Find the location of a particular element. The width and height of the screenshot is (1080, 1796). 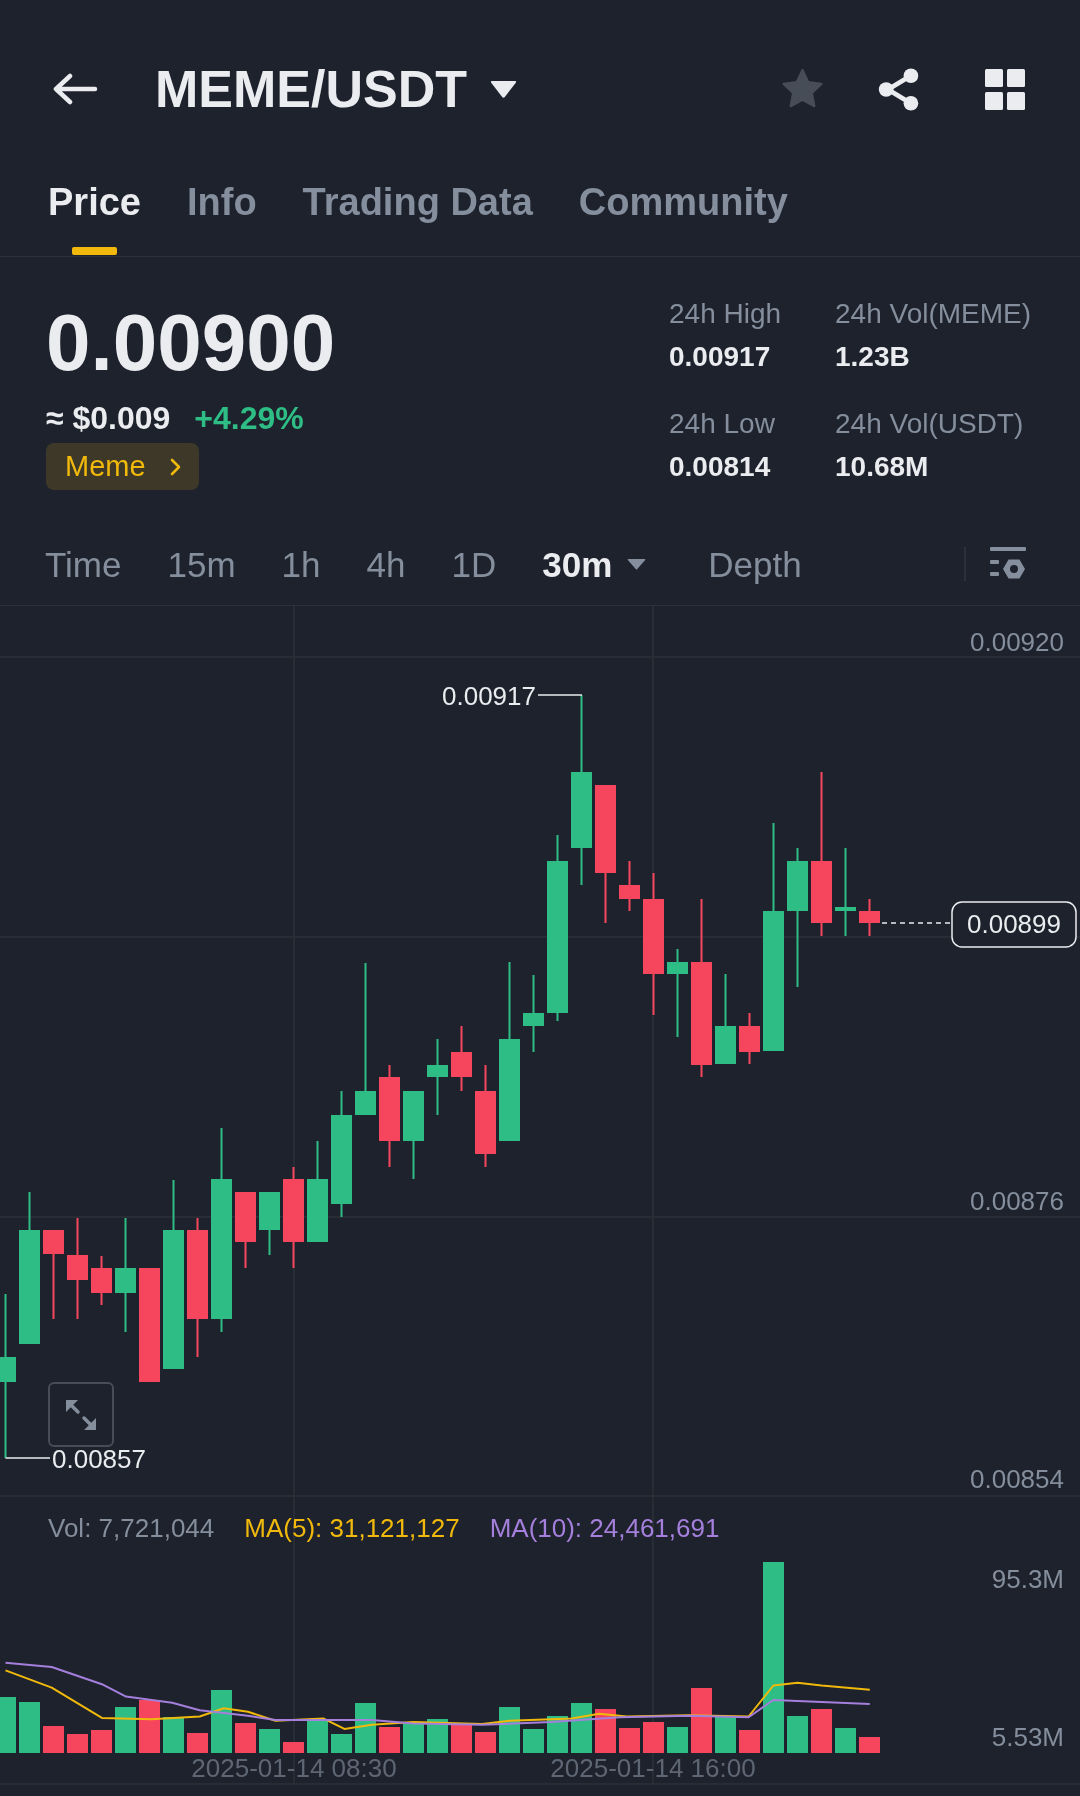

price-change: +4.29% is located at coordinates (249, 418).